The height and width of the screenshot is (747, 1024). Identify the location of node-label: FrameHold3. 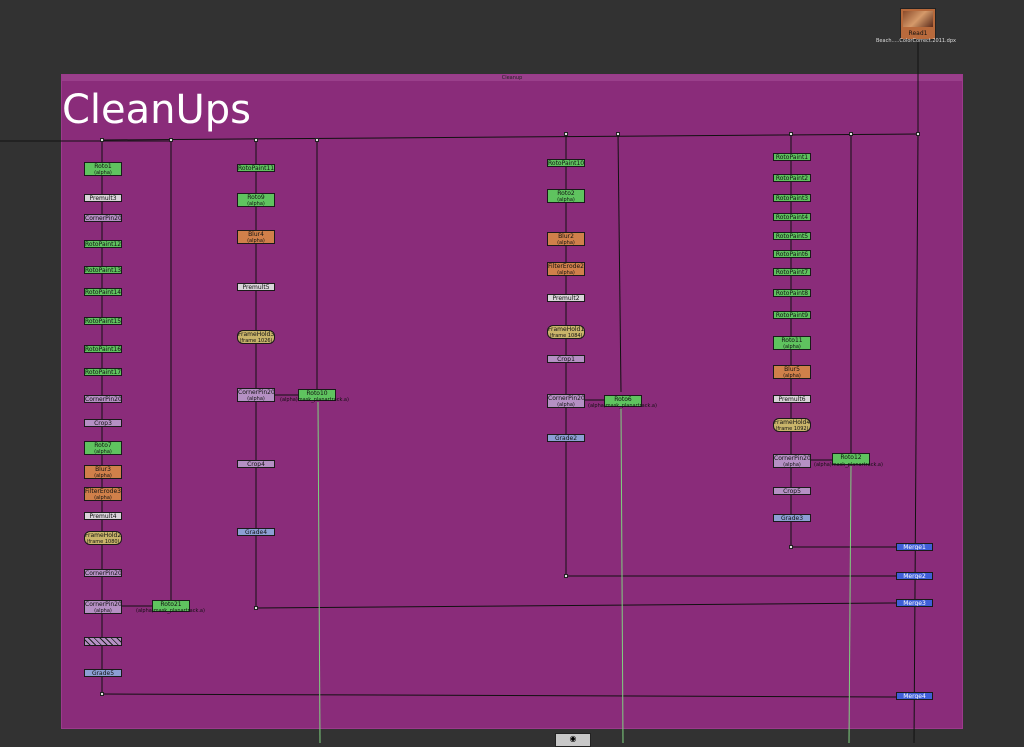
(256, 334).